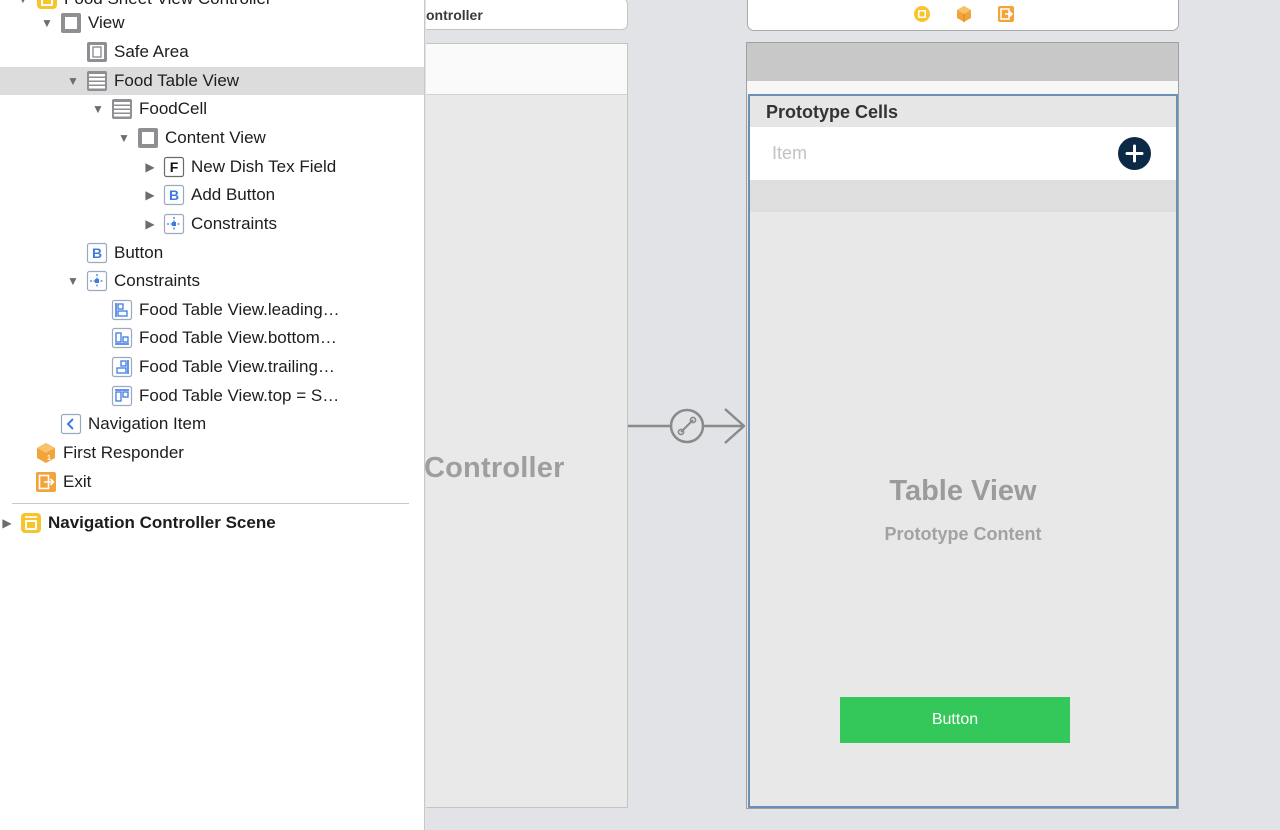 The height and width of the screenshot is (830, 1280). I want to click on nav-controller-big-label: Controller, so click(494, 468).